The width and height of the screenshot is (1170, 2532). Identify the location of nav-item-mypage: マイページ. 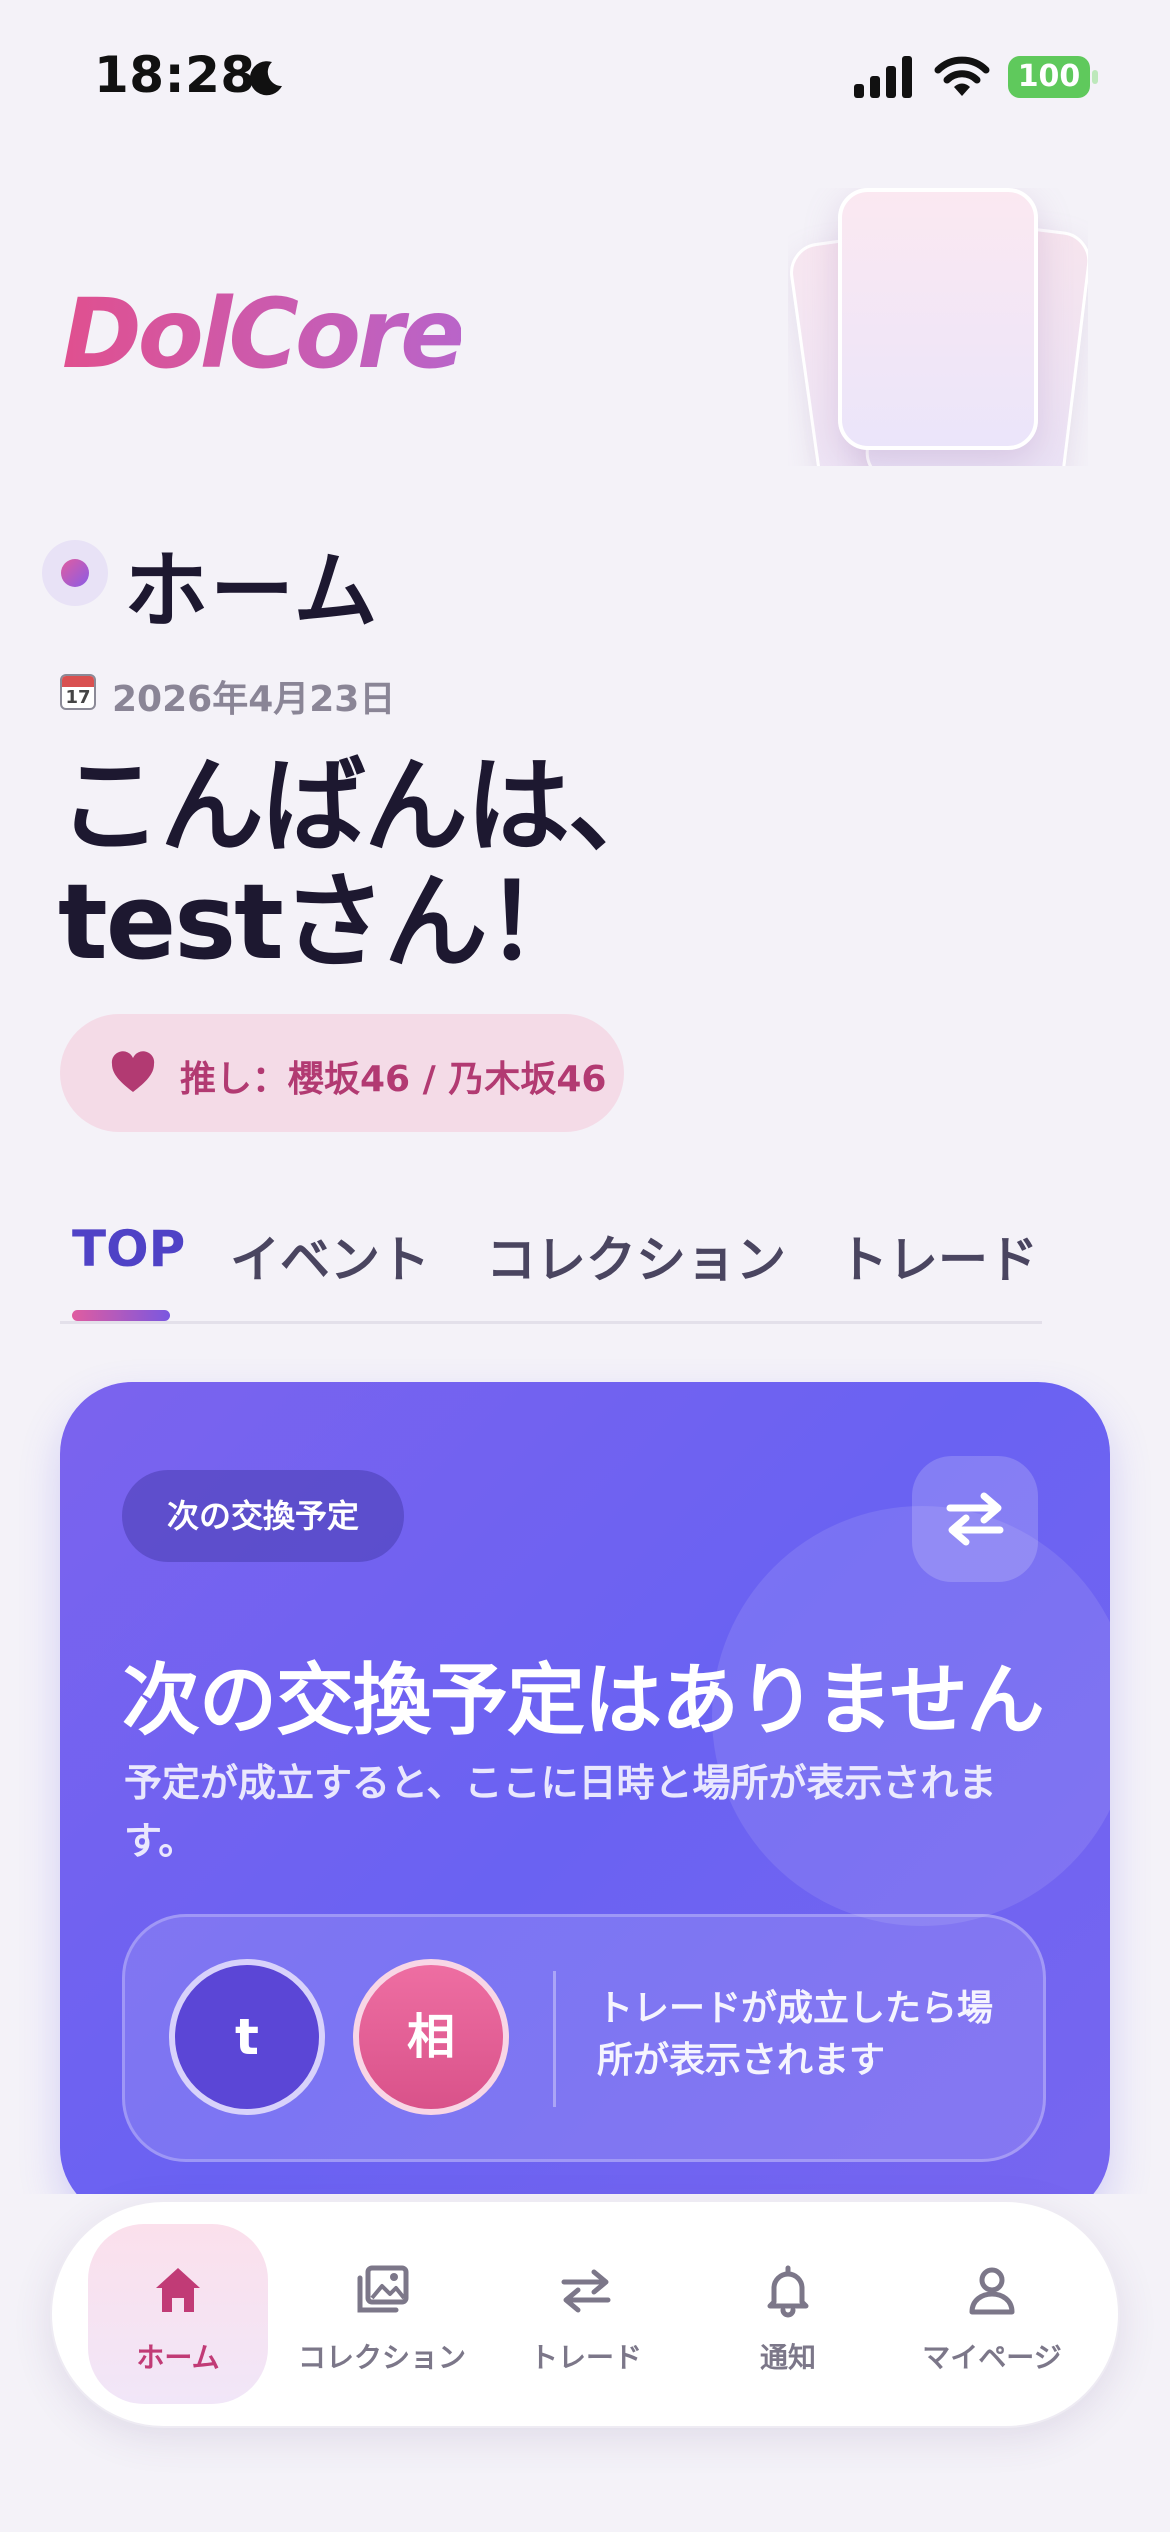
(992, 2314).